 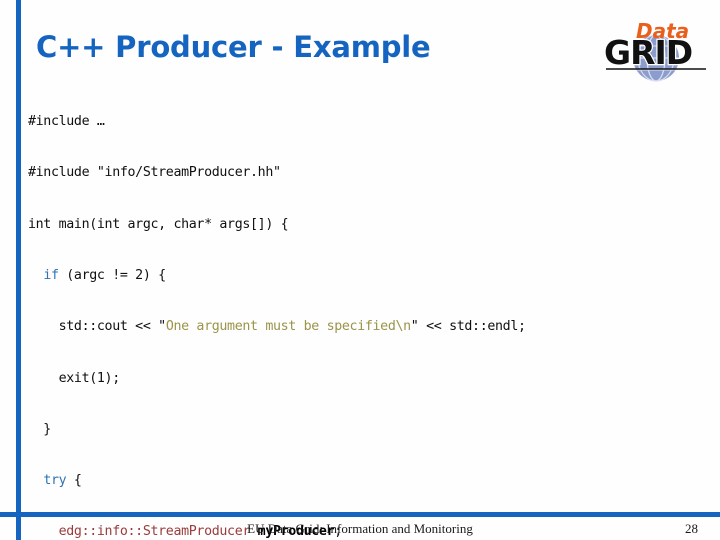 I want to click on page-number: 28, so click(x=691, y=528).